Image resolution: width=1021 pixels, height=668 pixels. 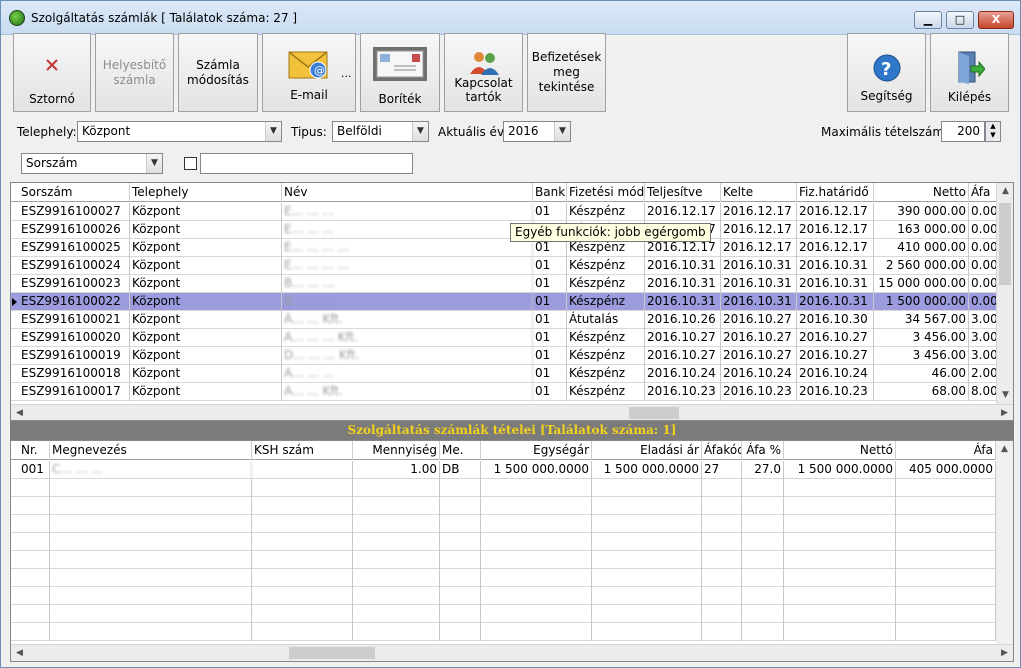 I want to click on invoice-vertical-scrollbar: ▲ ▼, so click(x=1004, y=293).